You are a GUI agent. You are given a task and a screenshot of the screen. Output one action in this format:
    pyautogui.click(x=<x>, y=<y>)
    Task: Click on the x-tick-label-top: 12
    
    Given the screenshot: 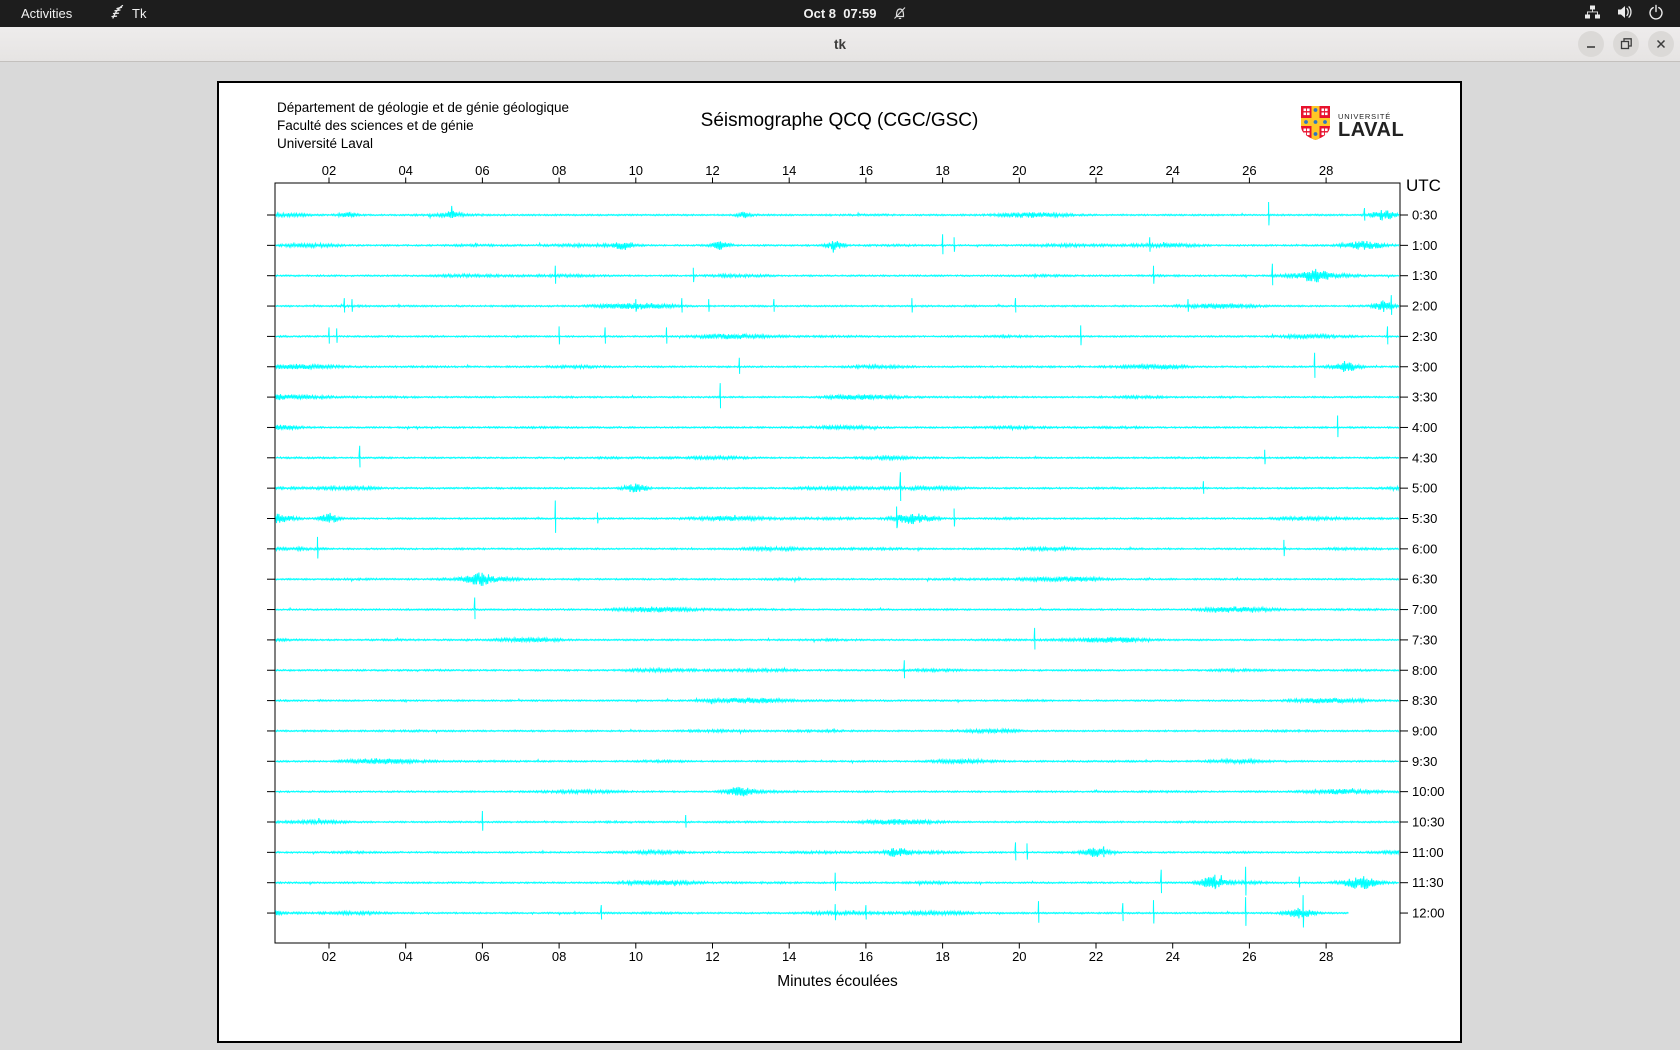 What is the action you would take?
    pyautogui.click(x=712, y=170)
    